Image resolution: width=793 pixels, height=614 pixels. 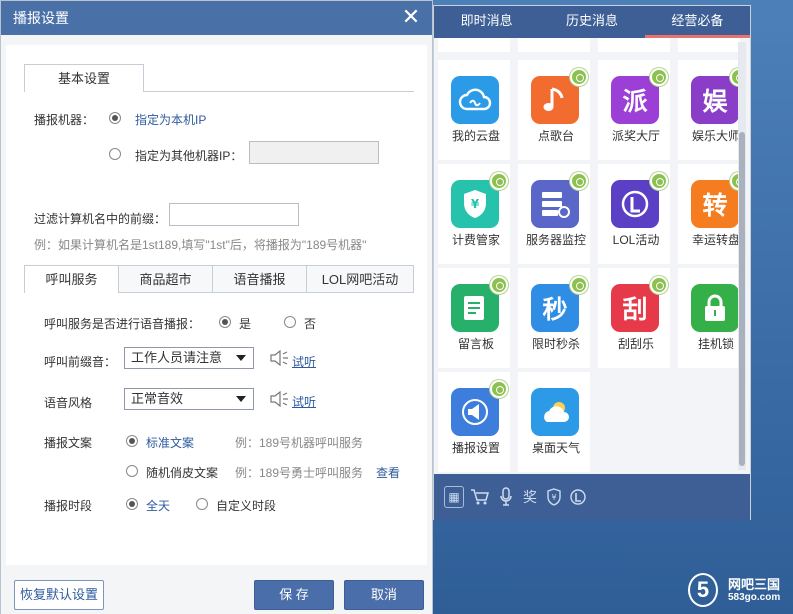 What do you see at coordinates (634, 110) in the screenshot?
I see `app-tile-award-hall: 派 派奖大厅` at bounding box center [634, 110].